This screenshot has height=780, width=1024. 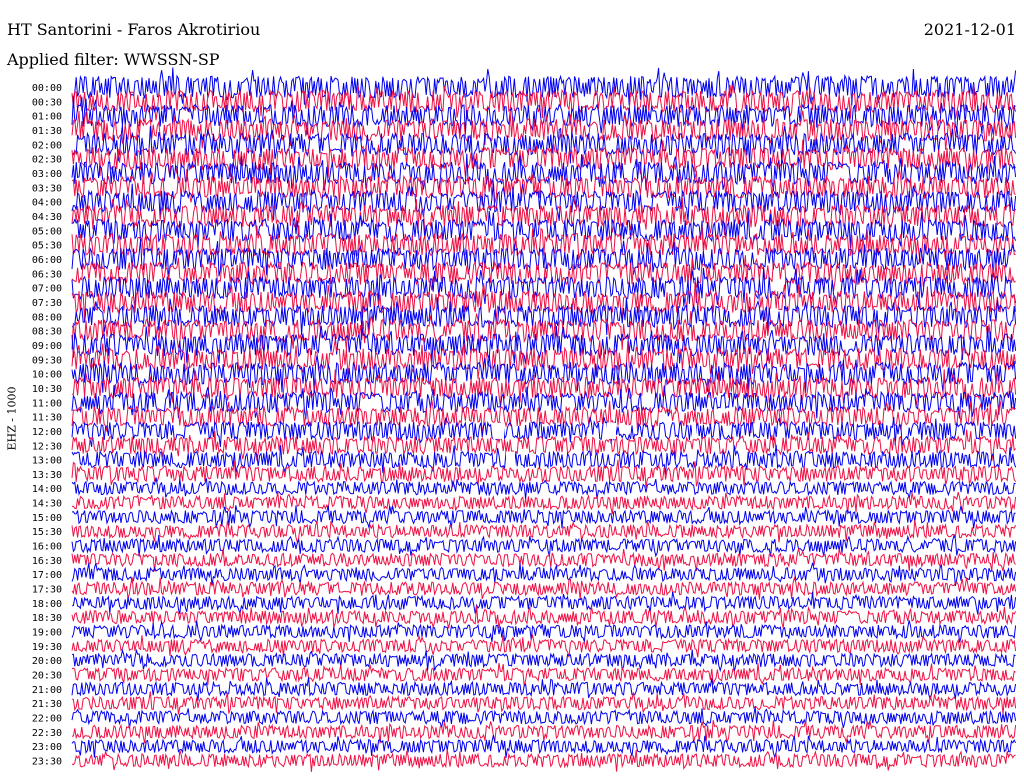 I want to click on time-tick-label: 07:30, so click(x=47, y=303).